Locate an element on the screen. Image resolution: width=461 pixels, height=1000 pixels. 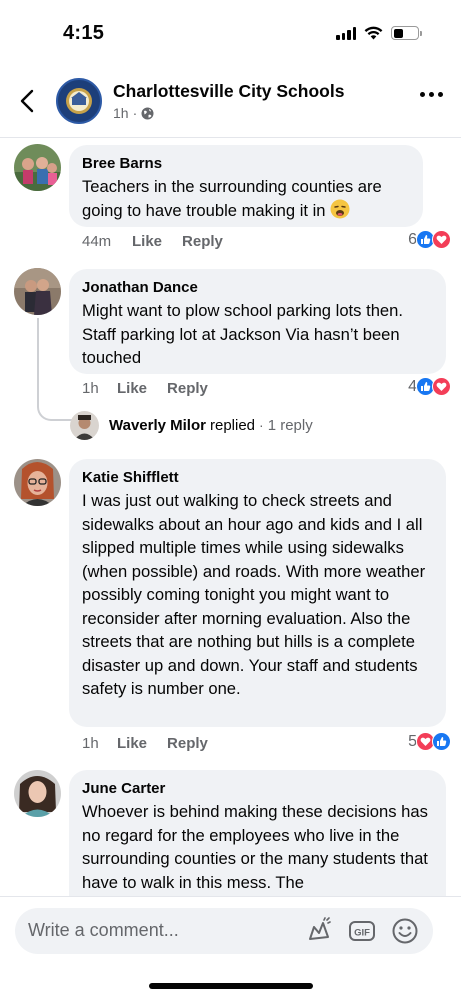
svg-text: GIF is located at coordinates (362, 933).